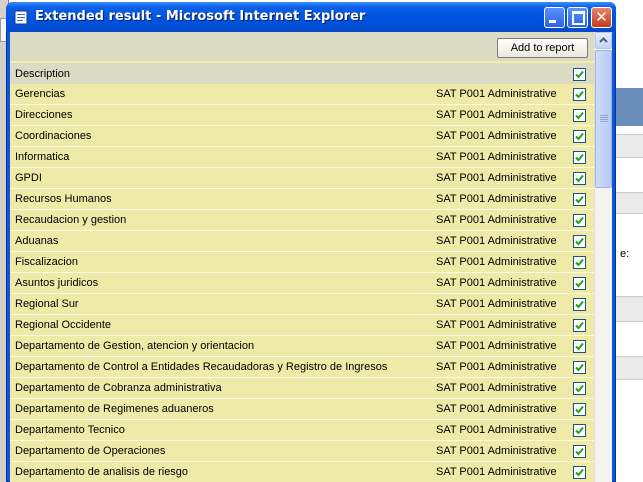  What do you see at coordinates (629, 107) in the screenshot?
I see `background-header-band` at bounding box center [629, 107].